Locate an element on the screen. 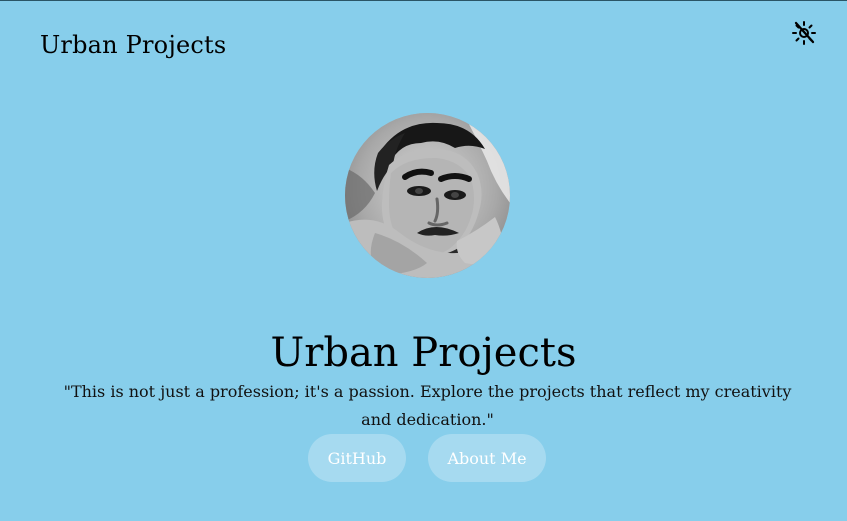 The width and height of the screenshot is (847, 521). about-me-button: About Me is located at coordinates (487, 458).